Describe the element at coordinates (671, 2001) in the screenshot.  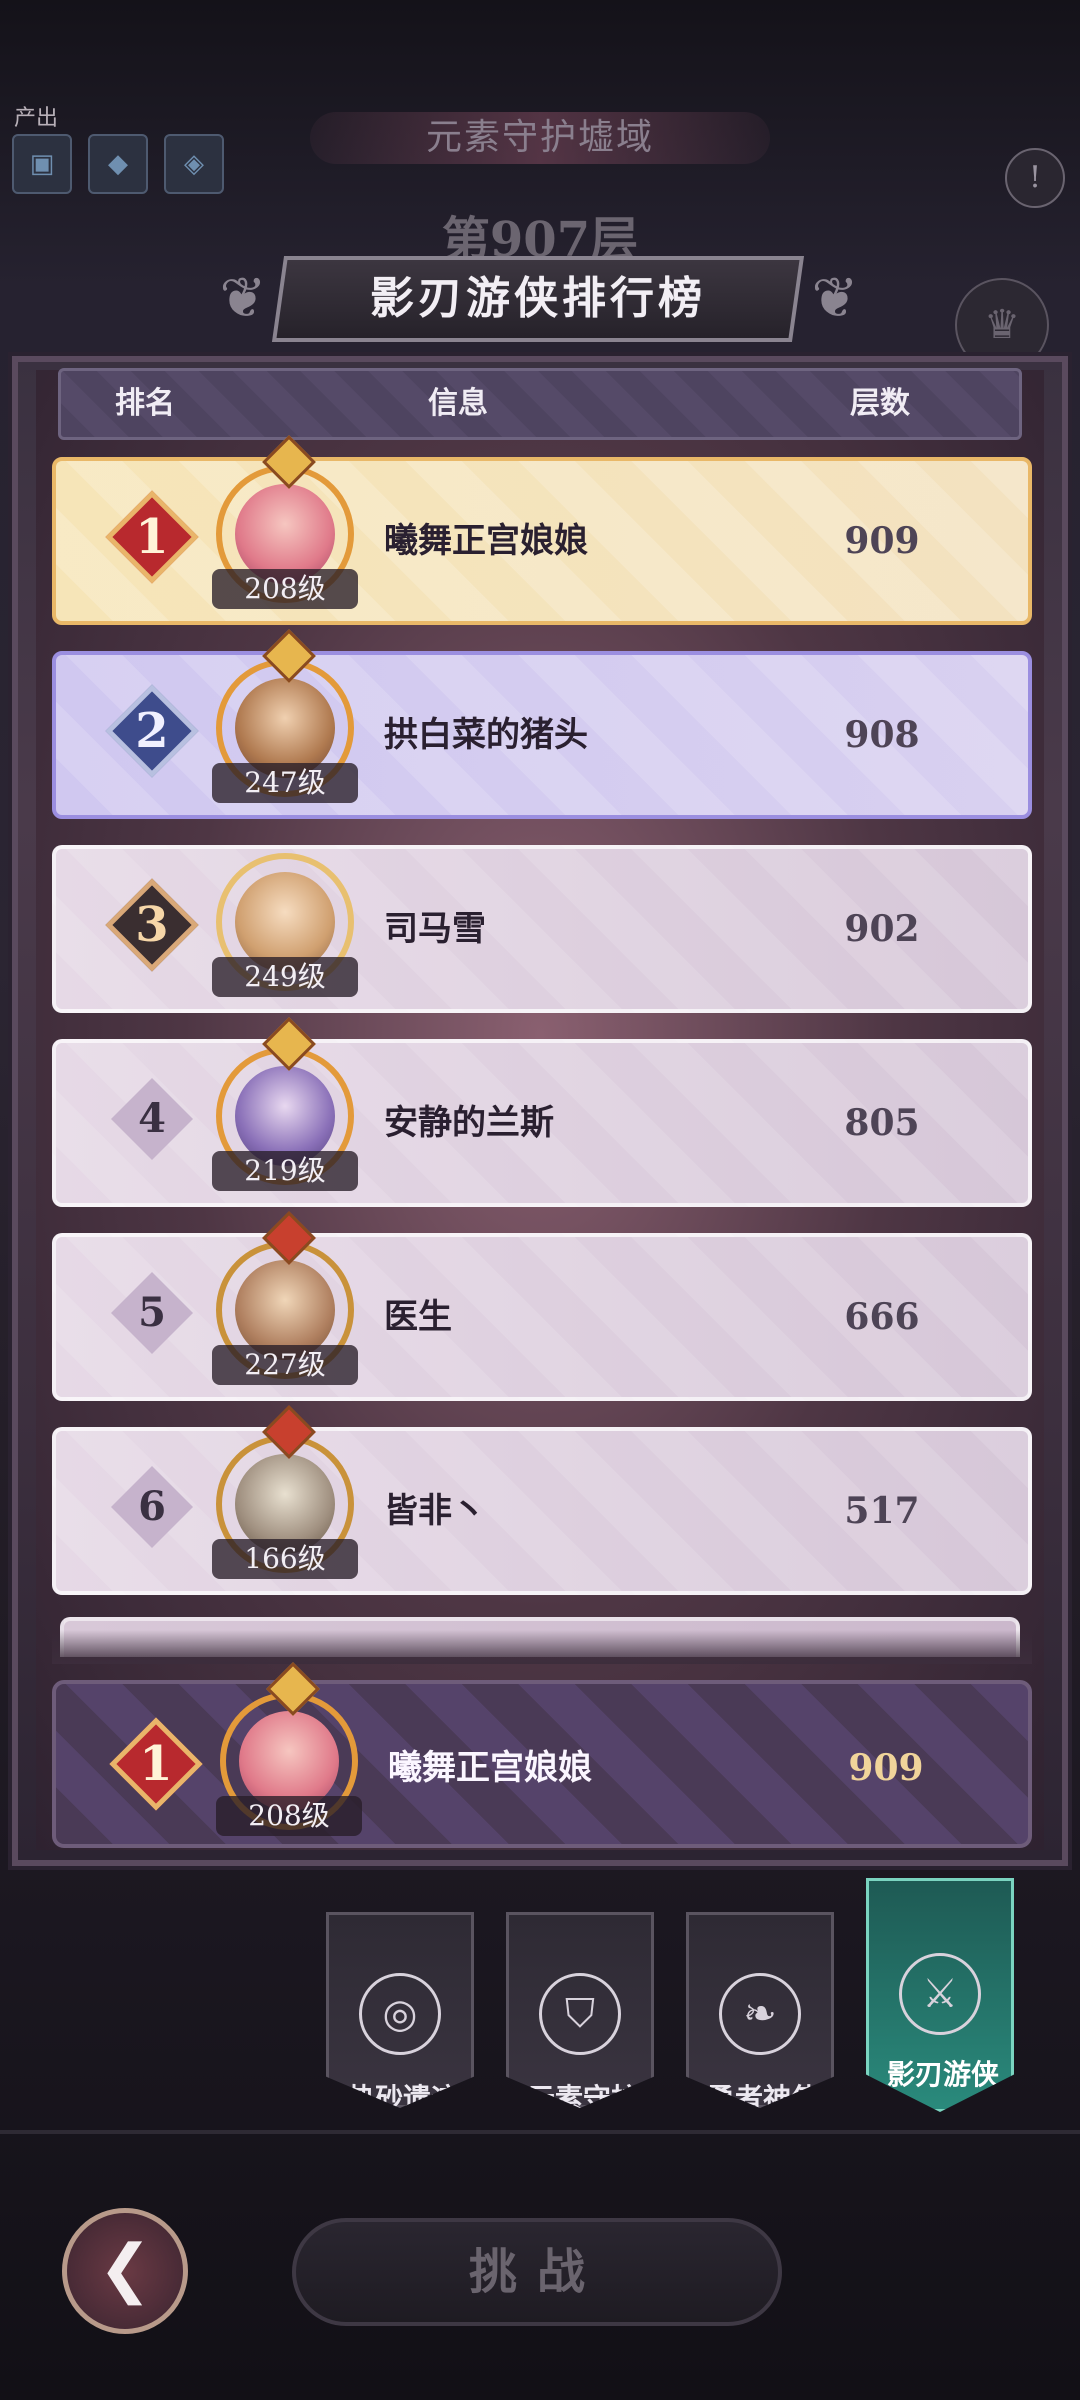
I see `mode-tabs: ◎ 热砂遗迹 ⛉ 元素守护 ❧ 勇者神使 ⚔ 影刃游侠` at that location.